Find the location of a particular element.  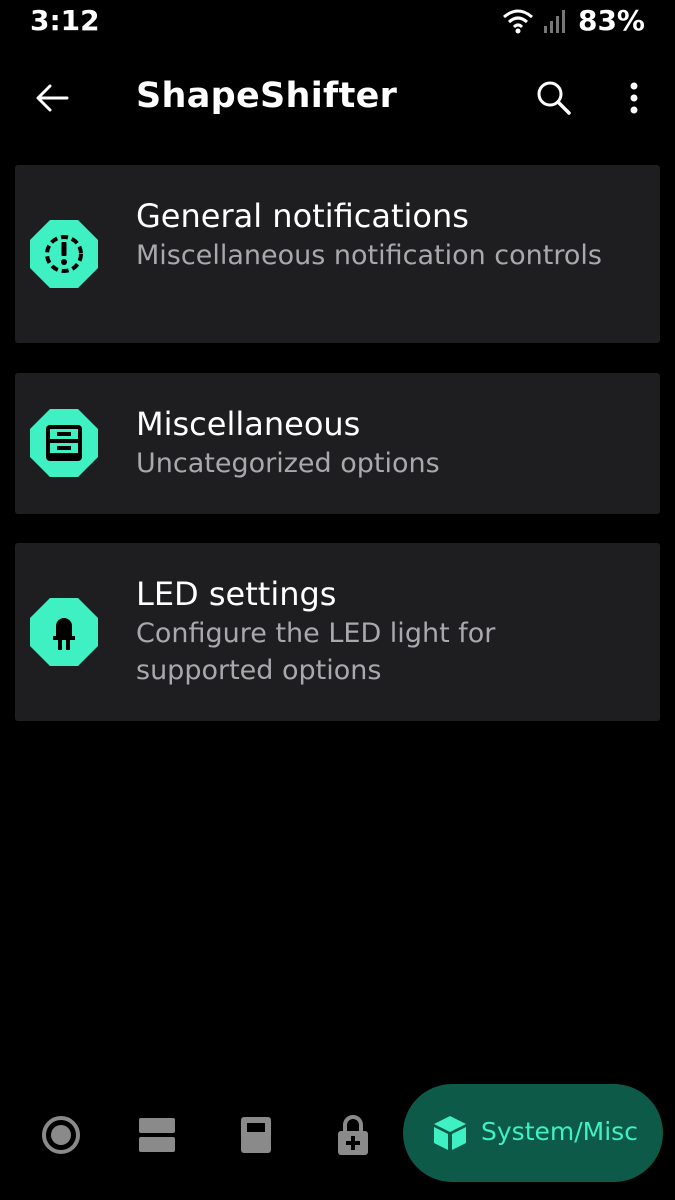

status-icons: 83% is located at coordinates (573, 20).